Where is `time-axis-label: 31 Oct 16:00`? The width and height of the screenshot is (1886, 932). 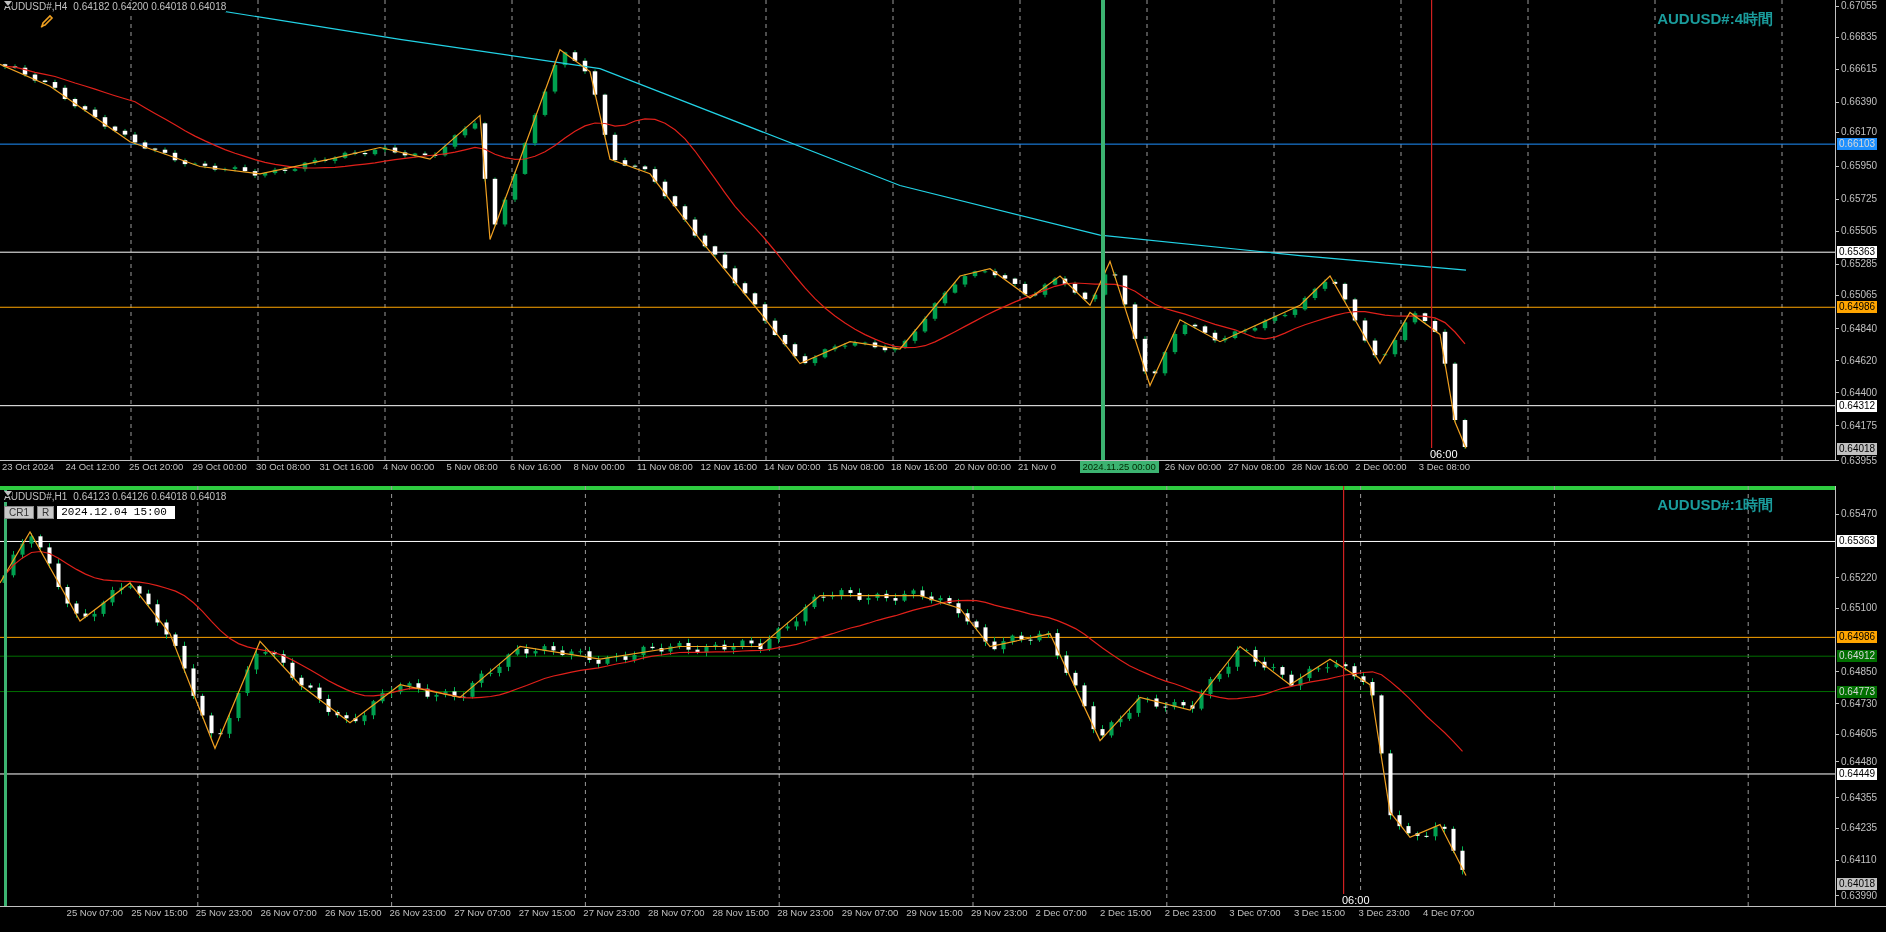
time-axis-label: 31 Oct 16:00 is located at coordinates (346, 467).